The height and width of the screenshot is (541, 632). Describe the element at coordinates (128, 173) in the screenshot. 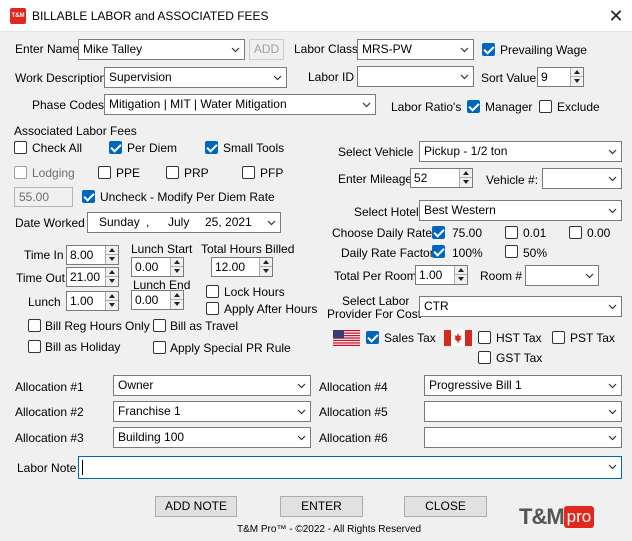

I see `ppe-label: PPE` at that location.